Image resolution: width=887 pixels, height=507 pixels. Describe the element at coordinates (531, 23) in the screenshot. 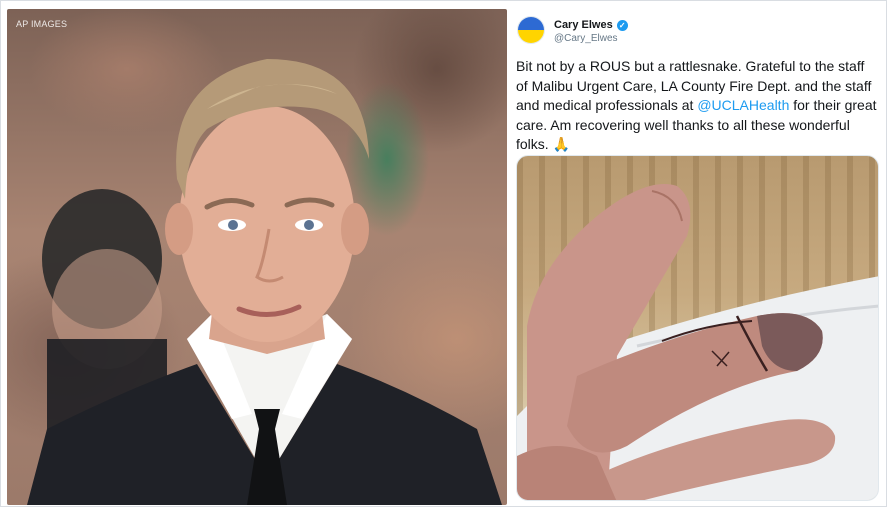

I see `avatar-flag-top` at that location.